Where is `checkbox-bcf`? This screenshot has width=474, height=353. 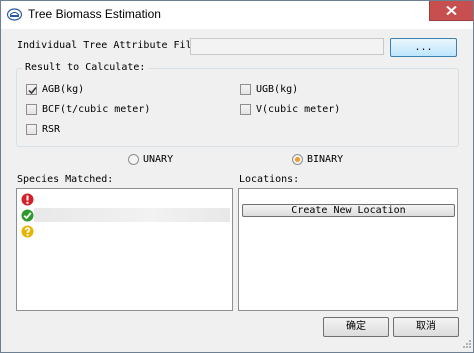
checkbox-bcf is located at coordinates (31, 109).